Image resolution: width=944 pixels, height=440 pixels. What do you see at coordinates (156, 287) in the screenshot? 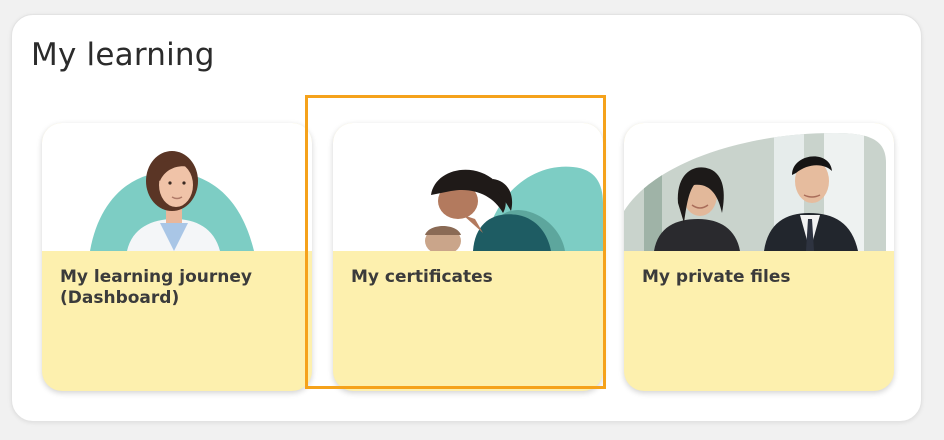
I see `card-label: My learning journey (Dashboard)` at bounding box center [156, 287].